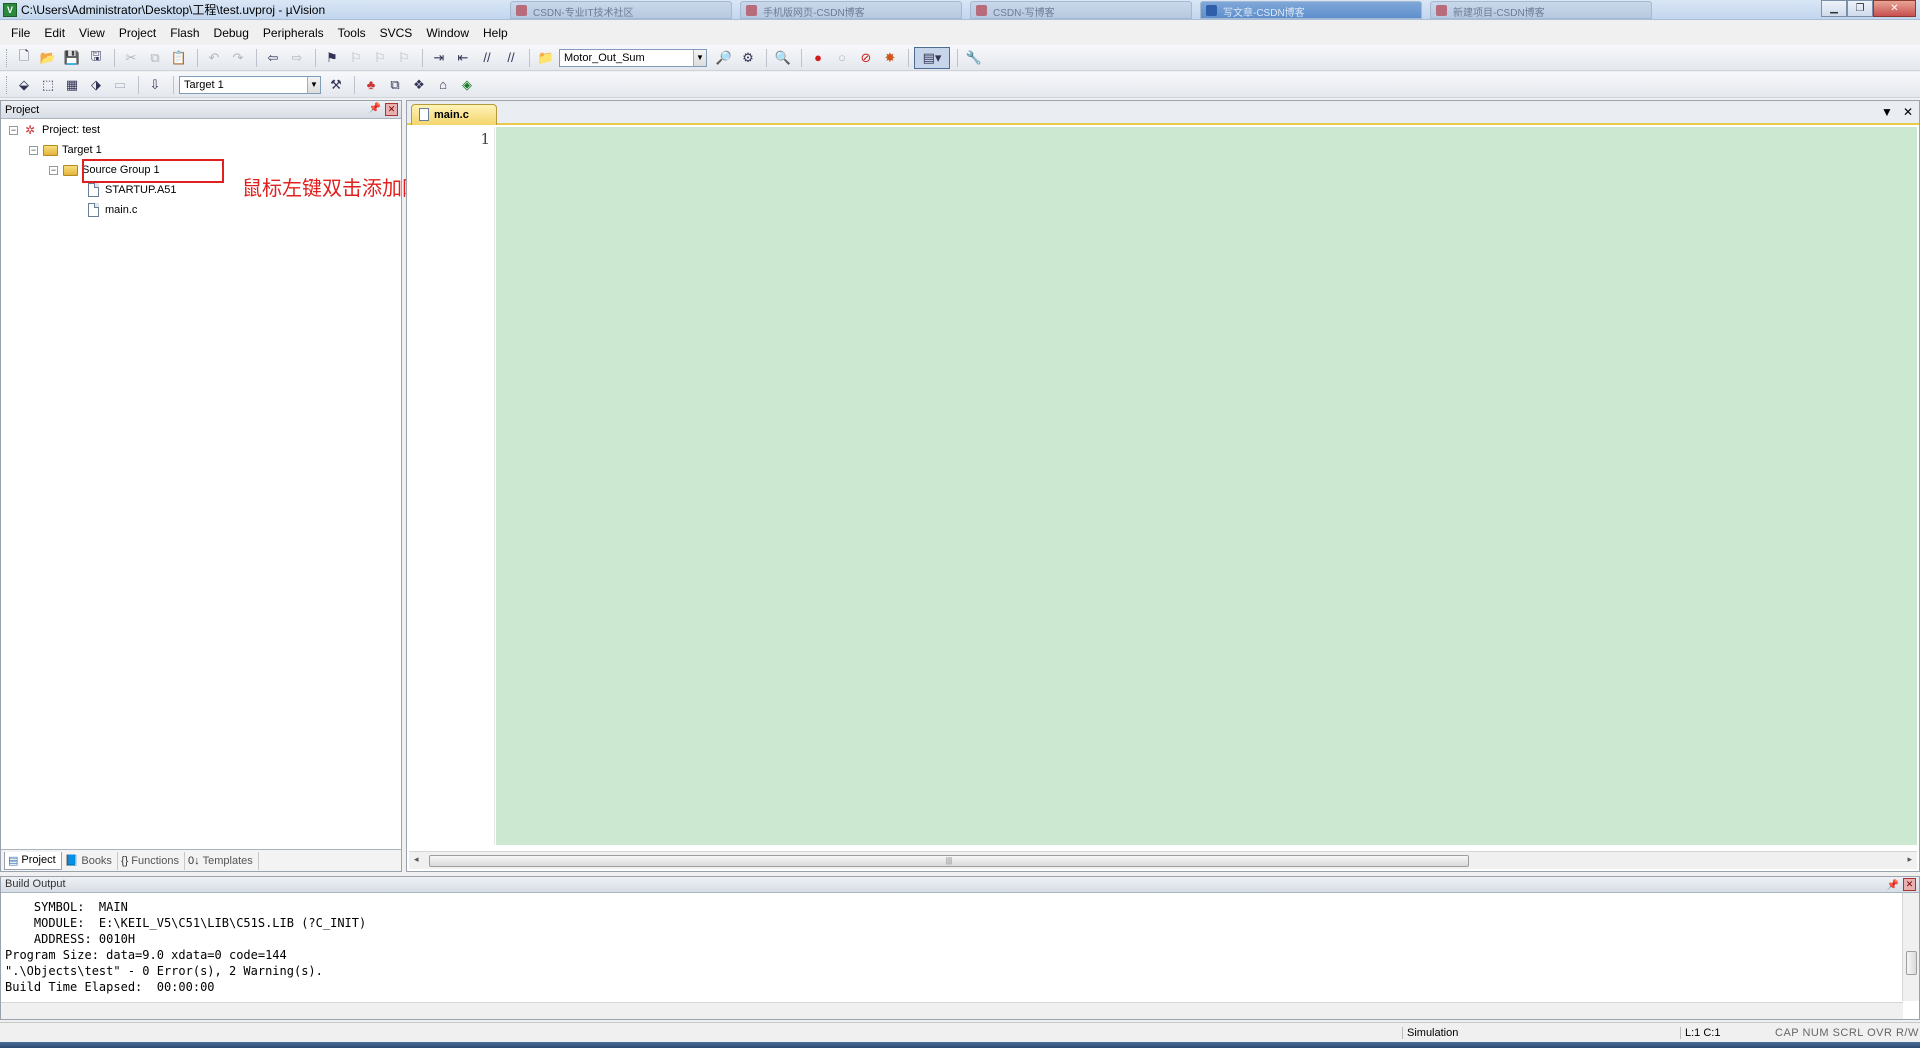 Image resolution: width=1920 pixels, height=1048 pixels. What do you see at coordinates (131, 190) in the screenshot?
I see `tree-node-file: STARTUP.A51` at bounding box center [131, 190].